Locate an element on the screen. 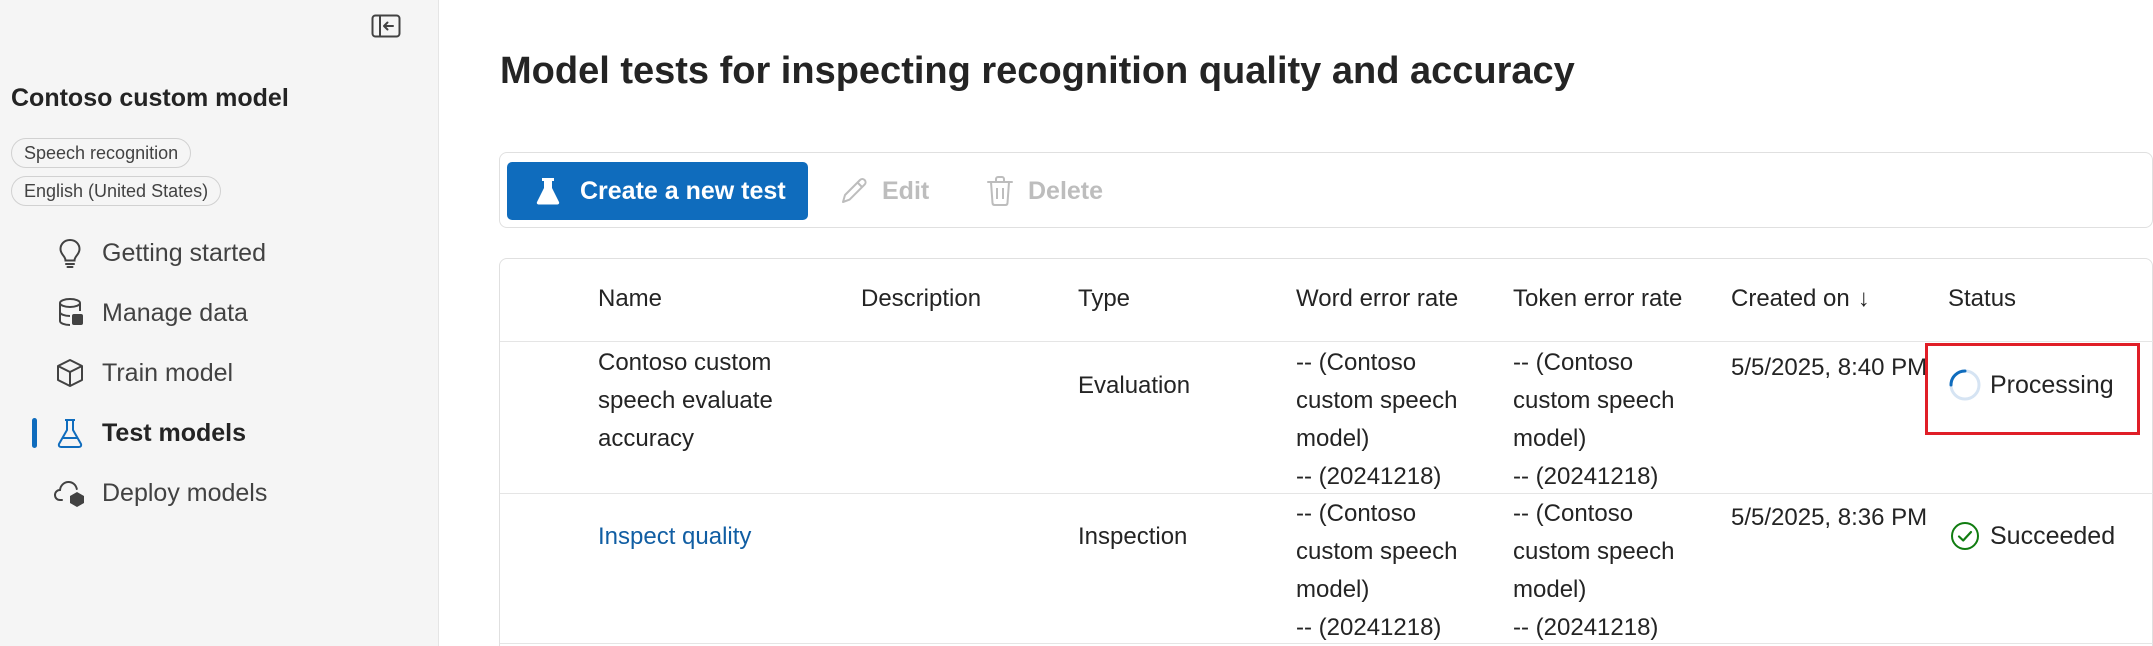 The image size is (2153, 646). collapse-sidebar-button is located at coordinates (386, 26).